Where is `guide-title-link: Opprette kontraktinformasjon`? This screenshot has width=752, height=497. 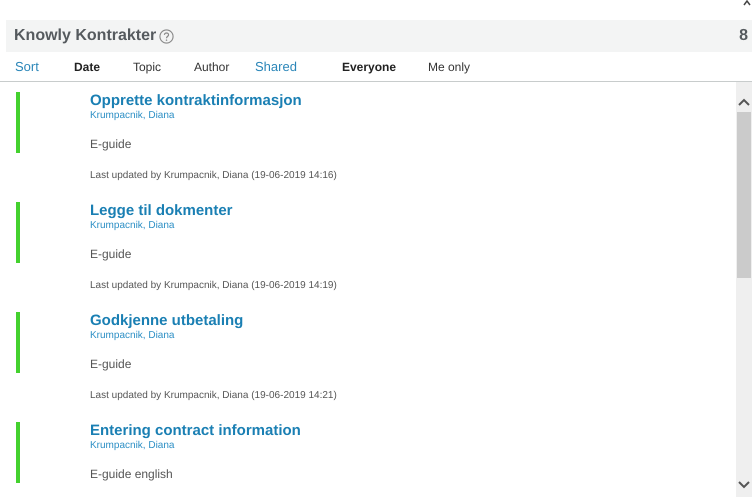
guide-title-link: Opprette kontraktinformasjon is located at coordinates (213, 101).